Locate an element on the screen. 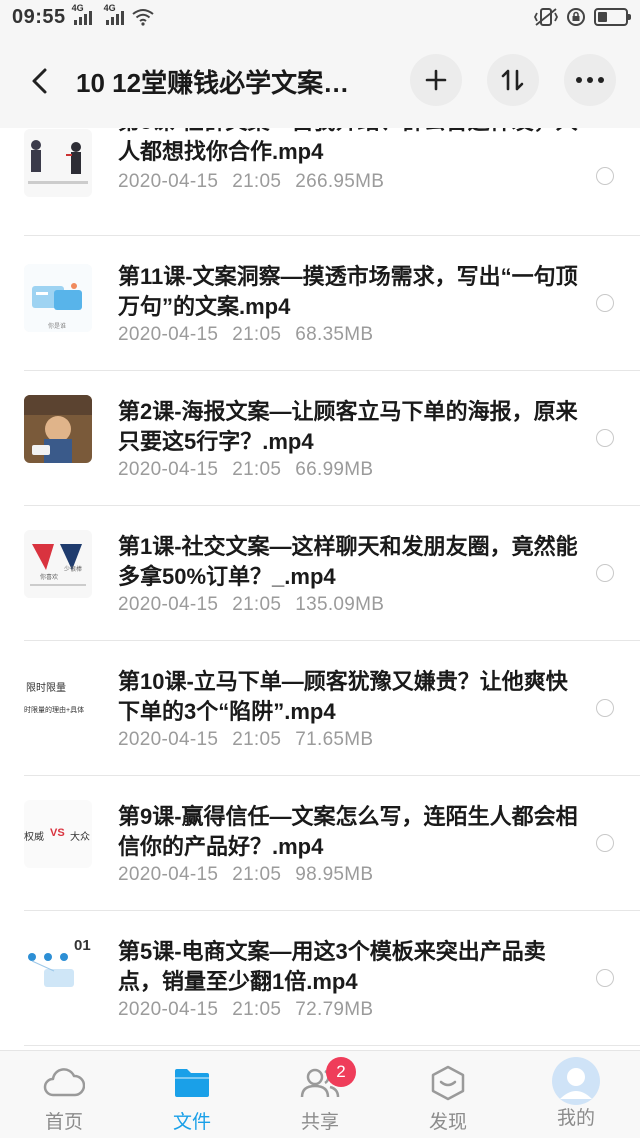 This screenshot has height=1138, width=640. thumb-caption: 少很棒 is located at coordinates (73, 570).